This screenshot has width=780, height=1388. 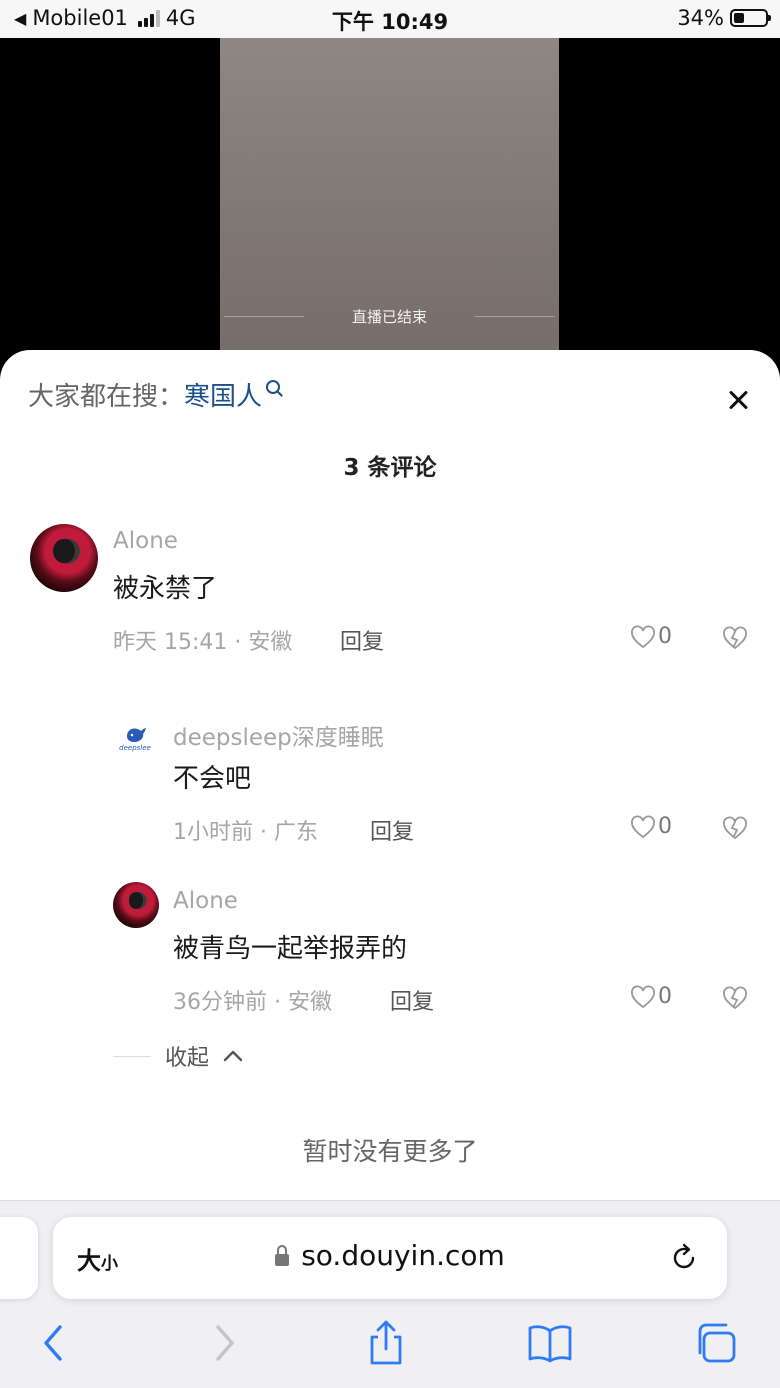 What do you see at coordinates (403, 1255) in the screenshot?
I see `url-text: so.douyin.com` at bounding box center [403, 1255].